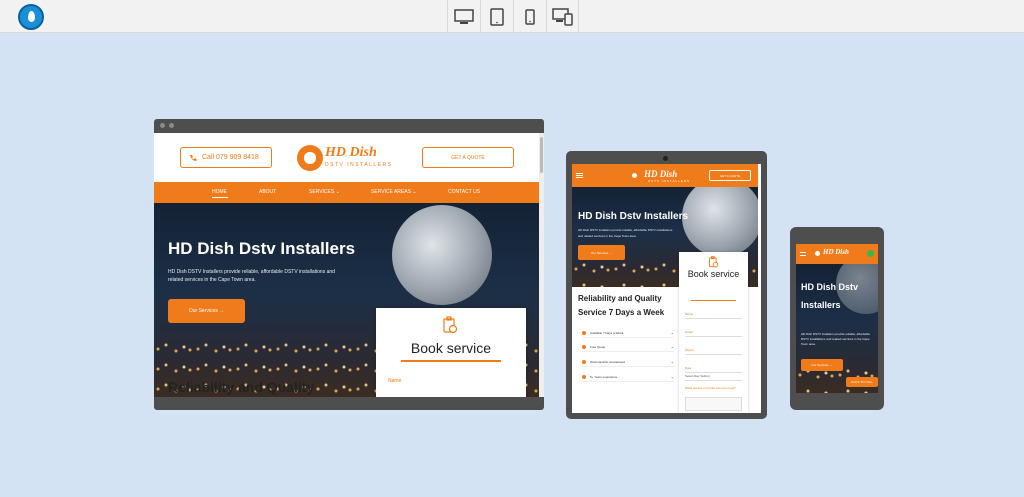  I want to click on date-field: Date, so click(713, 369).